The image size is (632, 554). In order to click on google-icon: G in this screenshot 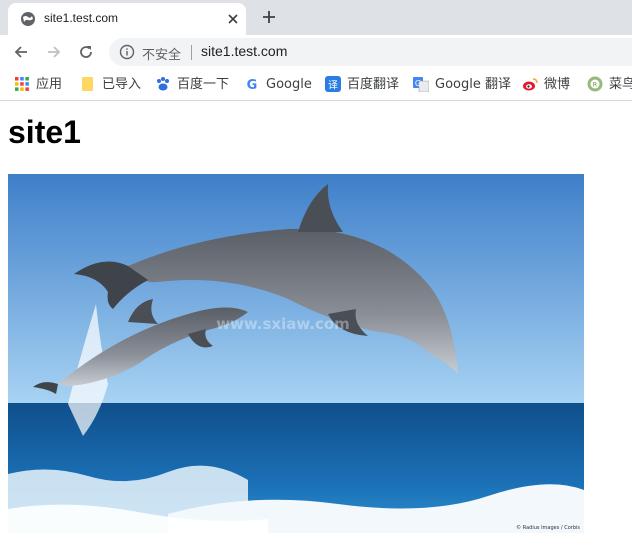, I will do `click(252, 85)`.